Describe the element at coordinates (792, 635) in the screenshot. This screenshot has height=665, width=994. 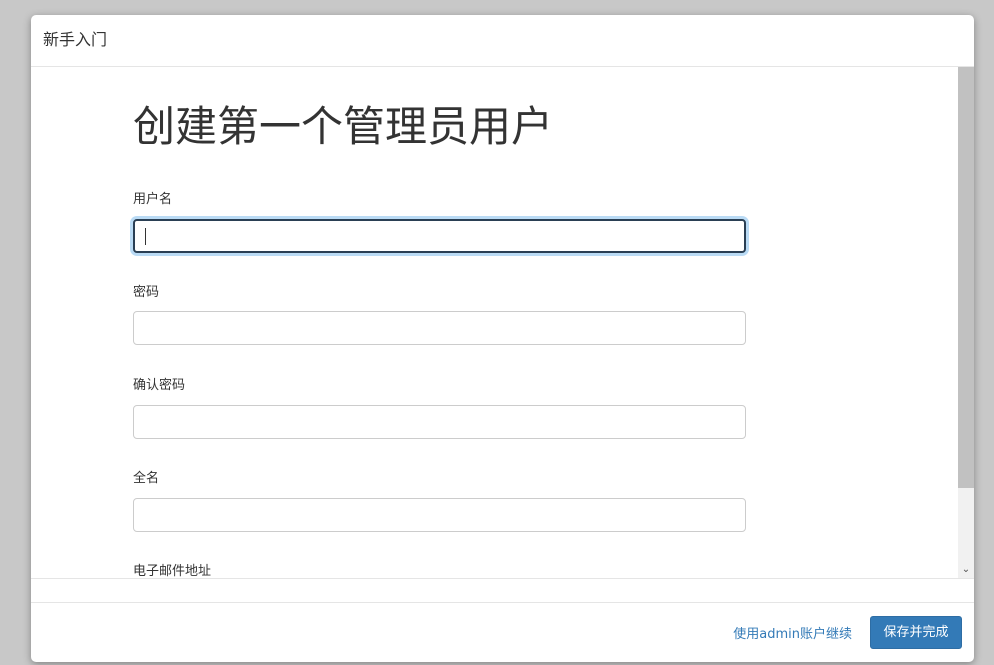
I see `continue-as-admin-link: 使用admin账户继续` at that location.